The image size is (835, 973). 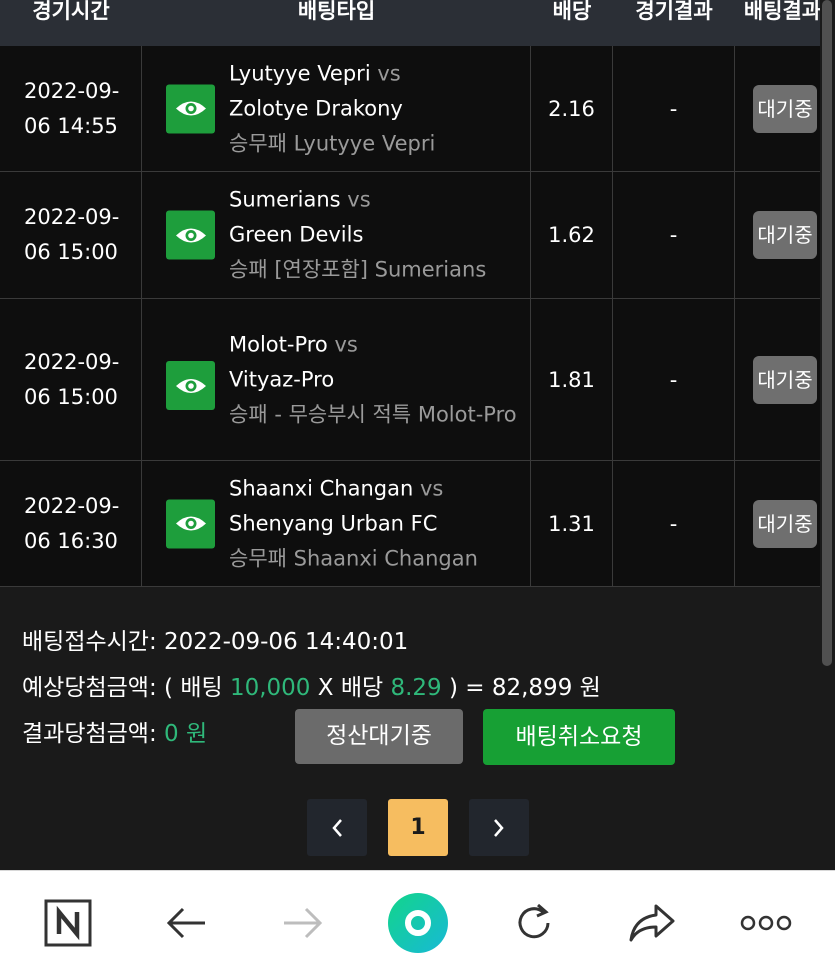 What do you see at coordinates (193, 688) in the screenshot?
I see `expected-open: ( 배팅` at bounding box center [193, 688].